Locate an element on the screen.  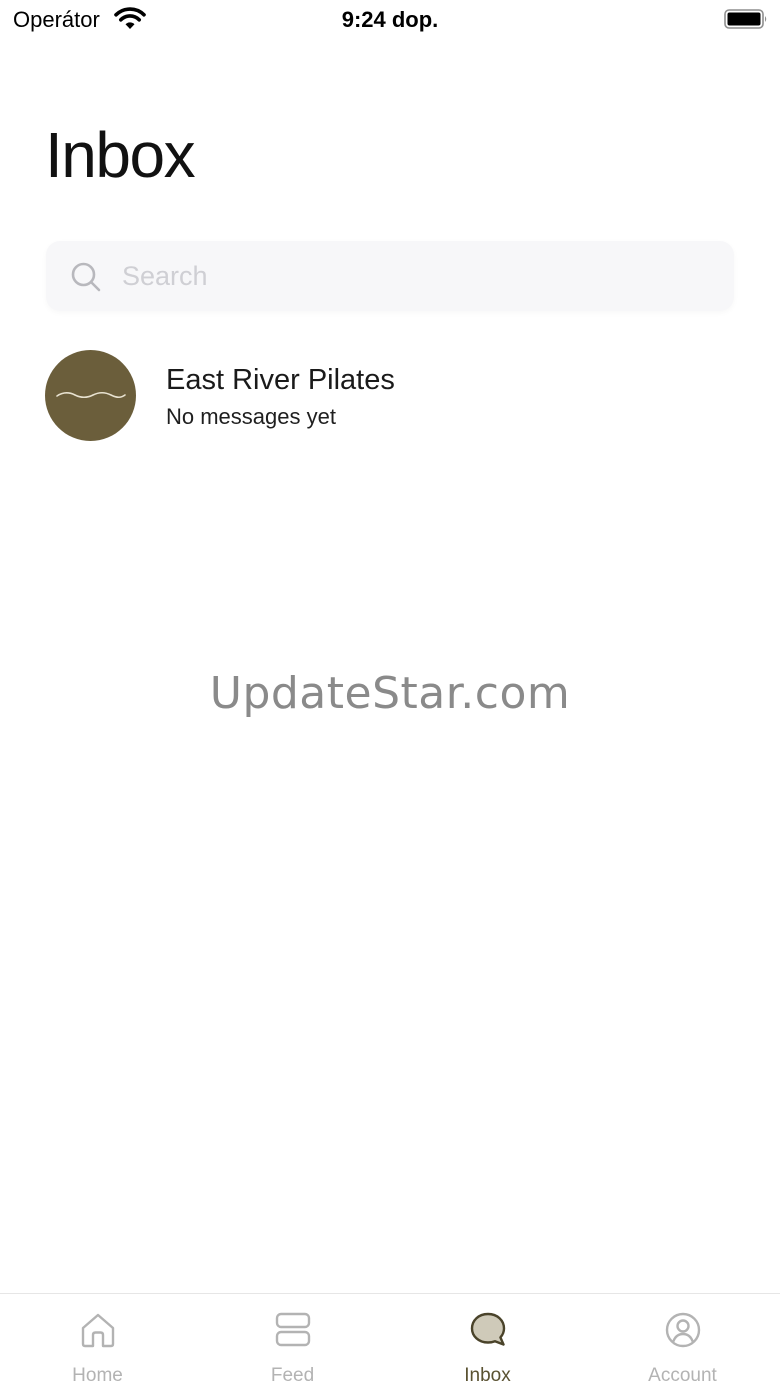
tab-feed: Feed is located at coordinates (292, 1340).